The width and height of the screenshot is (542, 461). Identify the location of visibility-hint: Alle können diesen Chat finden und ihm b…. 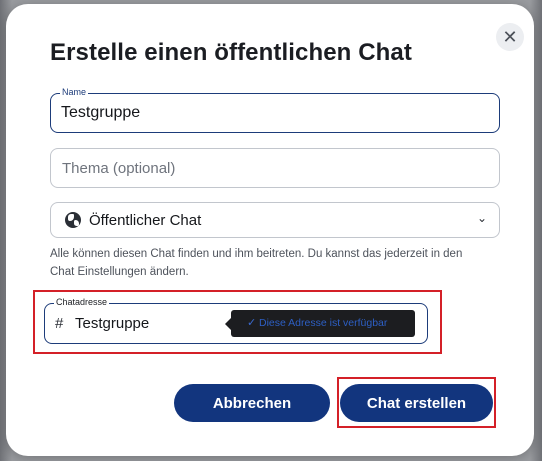
(256, 263).